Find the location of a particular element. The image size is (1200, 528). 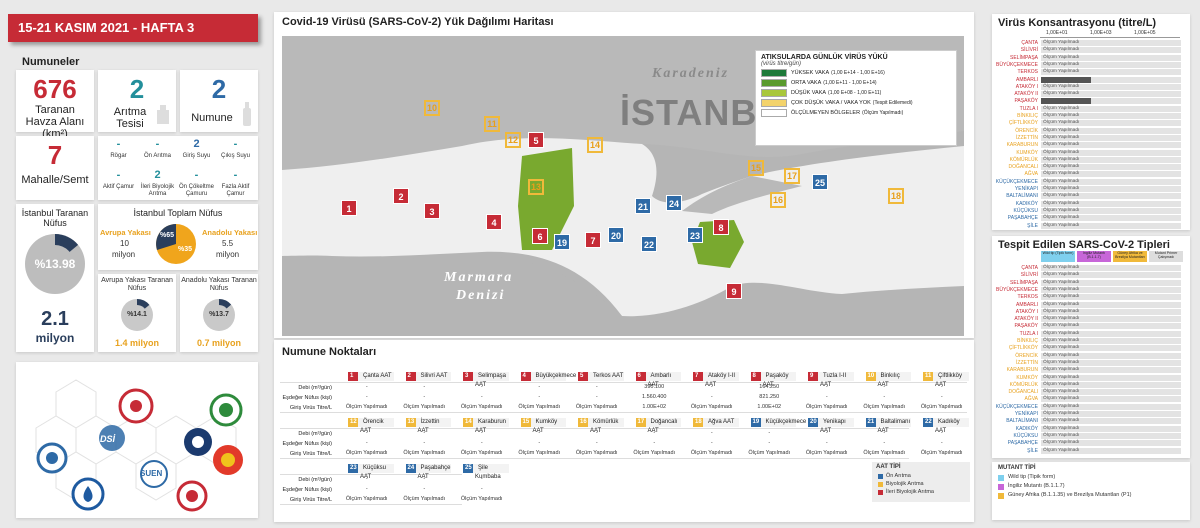

station-header: 1 Çanta AAT is located at coordinates (371, 376).